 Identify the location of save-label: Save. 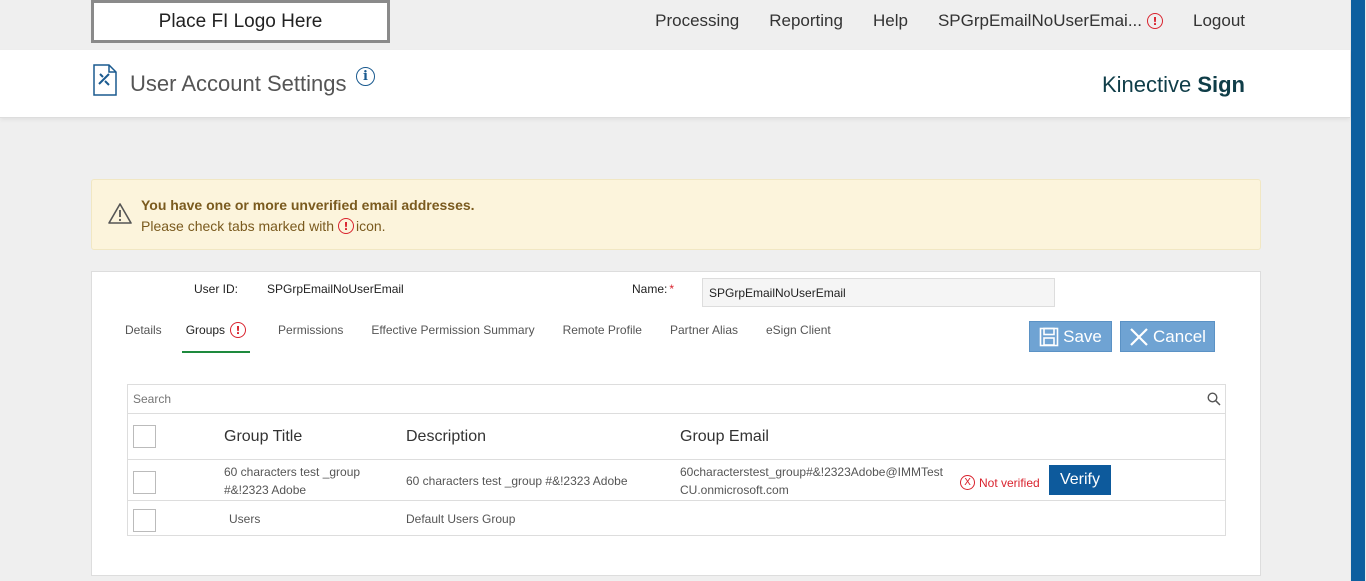
(1082, 336).